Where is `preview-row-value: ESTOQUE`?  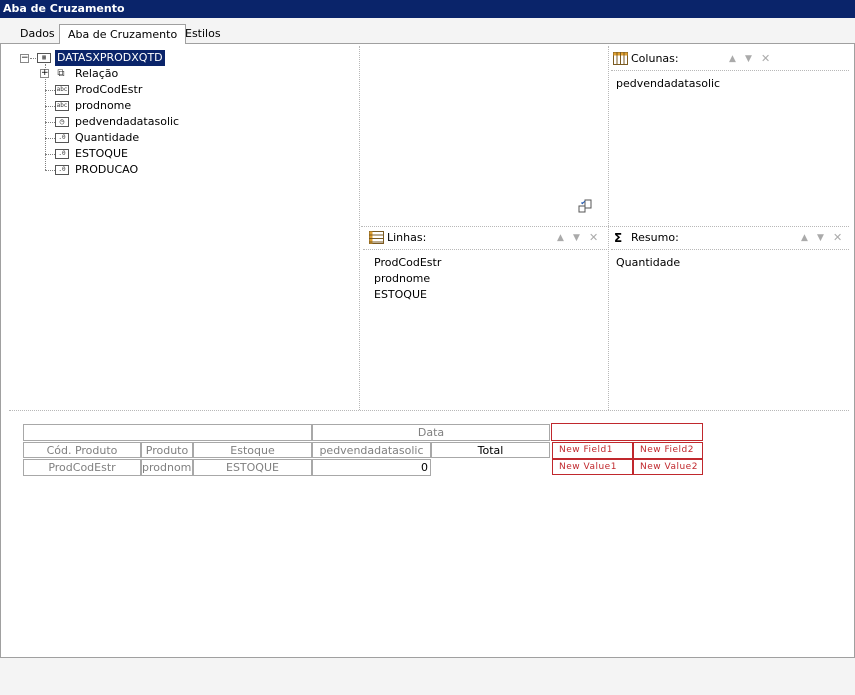
preview-row-value: ESTOQUE is located at coordinates (252, 467).